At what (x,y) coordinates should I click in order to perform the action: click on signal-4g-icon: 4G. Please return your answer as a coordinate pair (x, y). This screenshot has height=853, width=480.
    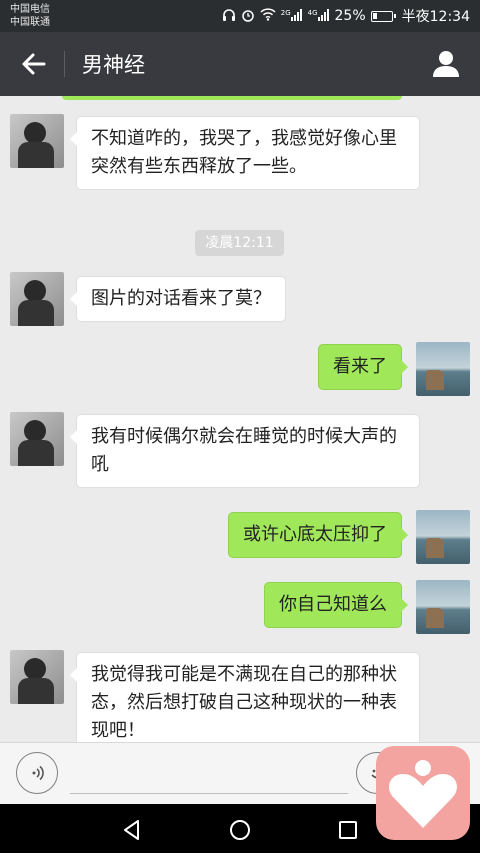
    Looking at the image, I should click on (319, 16).